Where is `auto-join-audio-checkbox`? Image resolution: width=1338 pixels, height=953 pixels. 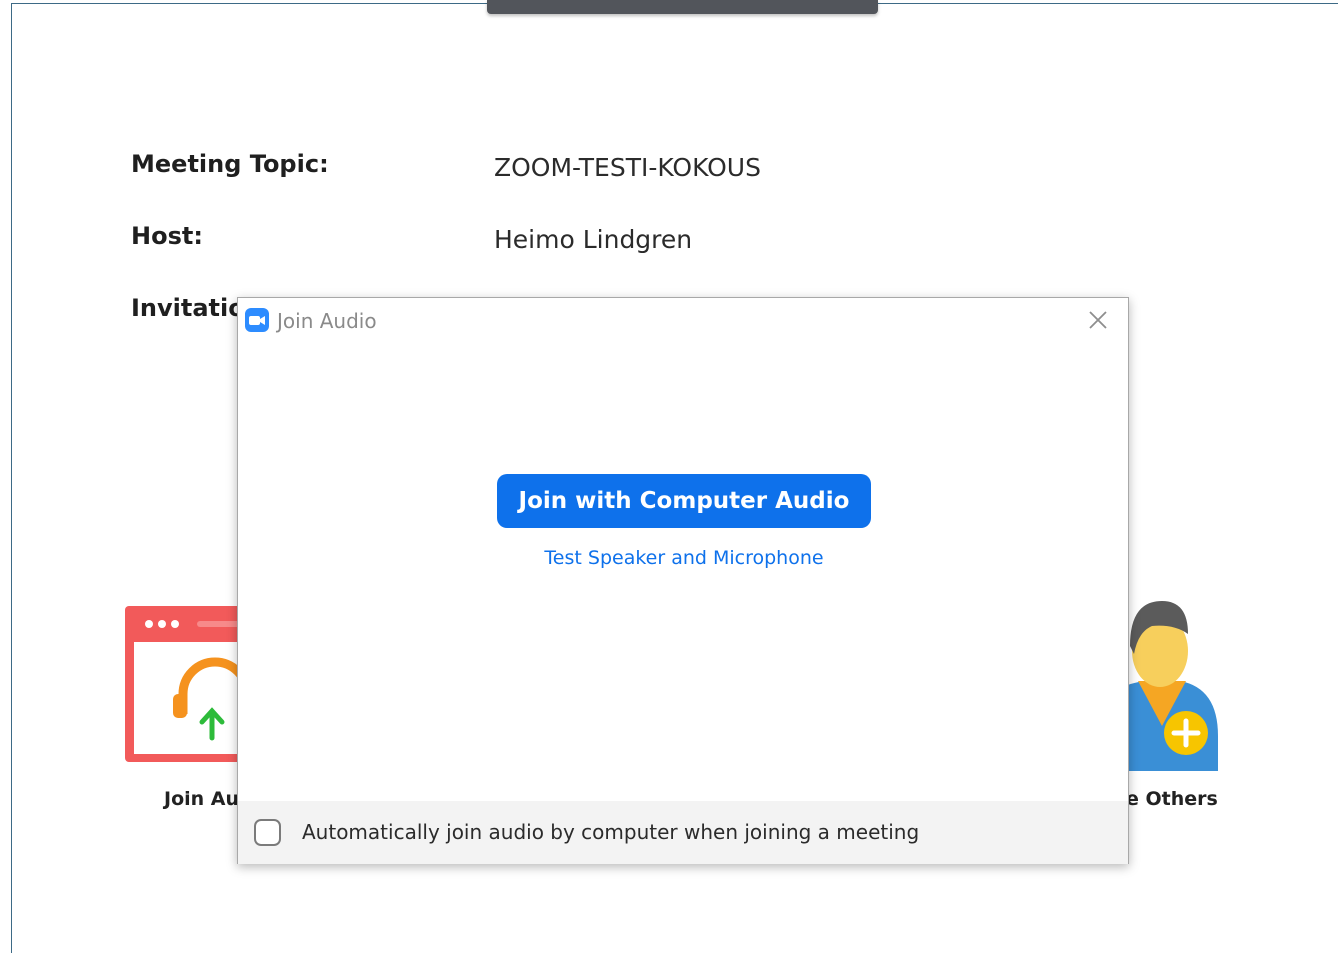
auto-join-audio-checkbox is located at coordinates (267, 832).